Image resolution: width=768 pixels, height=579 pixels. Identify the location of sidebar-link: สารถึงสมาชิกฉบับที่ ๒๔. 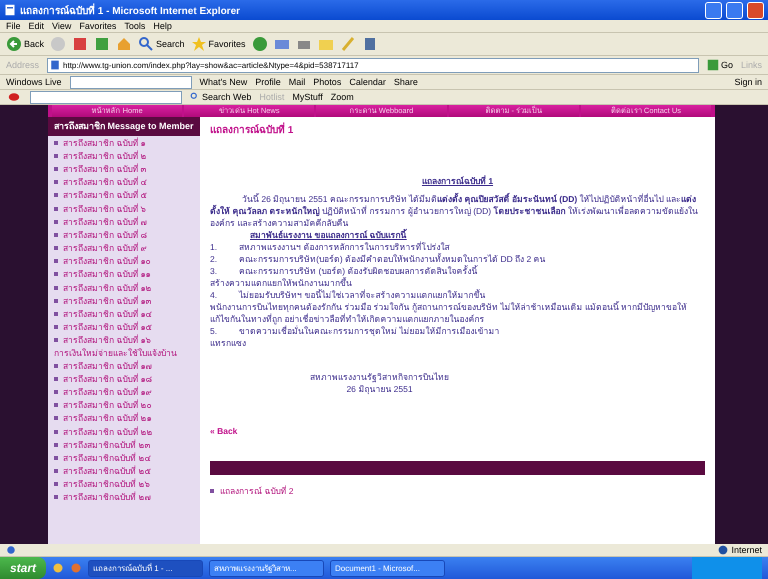
(106, 457).